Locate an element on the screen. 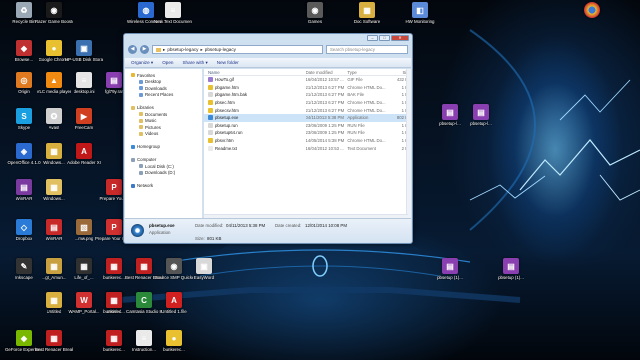 Image resolution: width=640 pixels, height=360 pixels. nav-item-label: Downloads is located at coordinates (156, 88).